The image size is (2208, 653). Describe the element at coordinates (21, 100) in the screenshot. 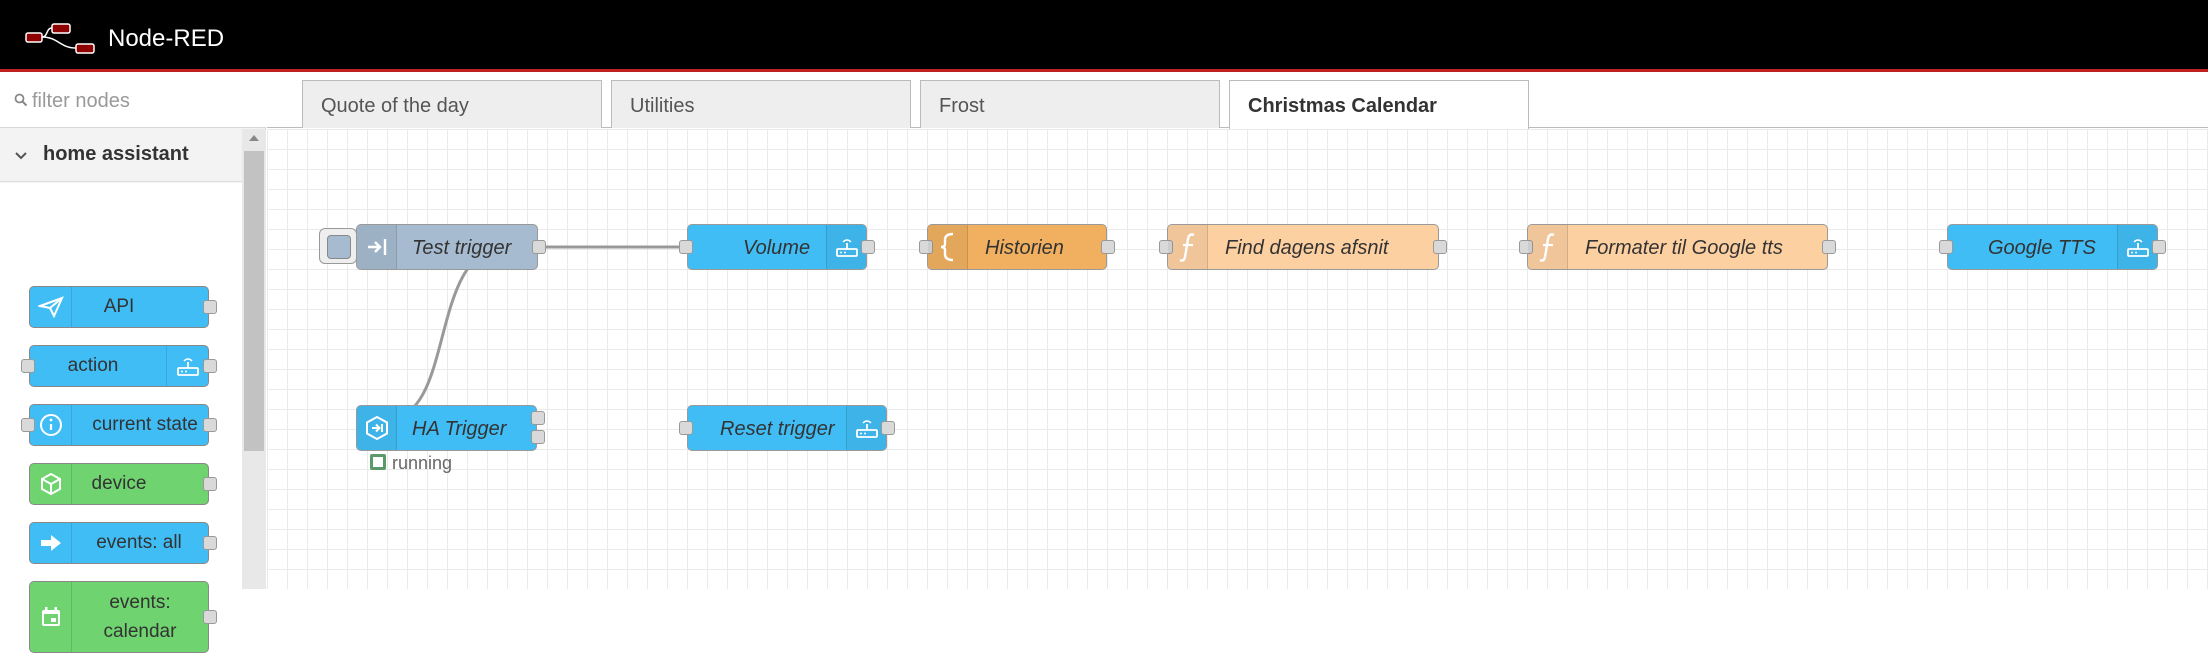

I see `search-icon` at that location.